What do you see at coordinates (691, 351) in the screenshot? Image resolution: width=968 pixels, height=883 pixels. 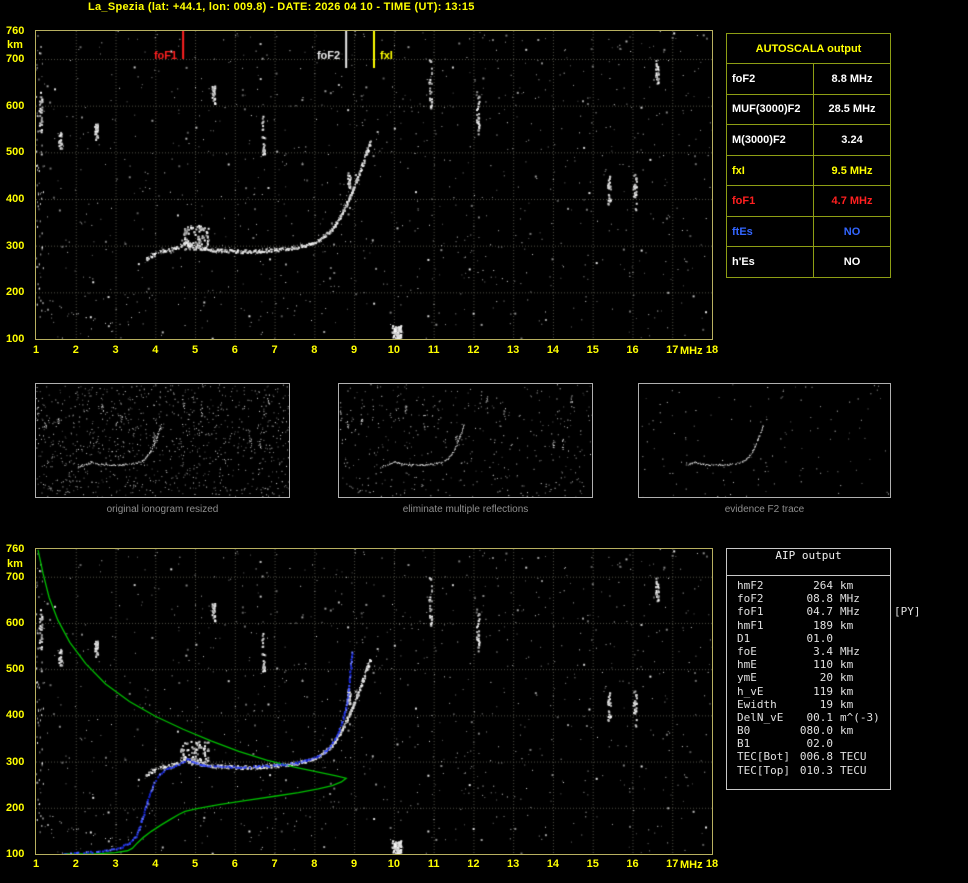 I see `x-axis-unit-top: MHz` at bounding box center [691, 351].